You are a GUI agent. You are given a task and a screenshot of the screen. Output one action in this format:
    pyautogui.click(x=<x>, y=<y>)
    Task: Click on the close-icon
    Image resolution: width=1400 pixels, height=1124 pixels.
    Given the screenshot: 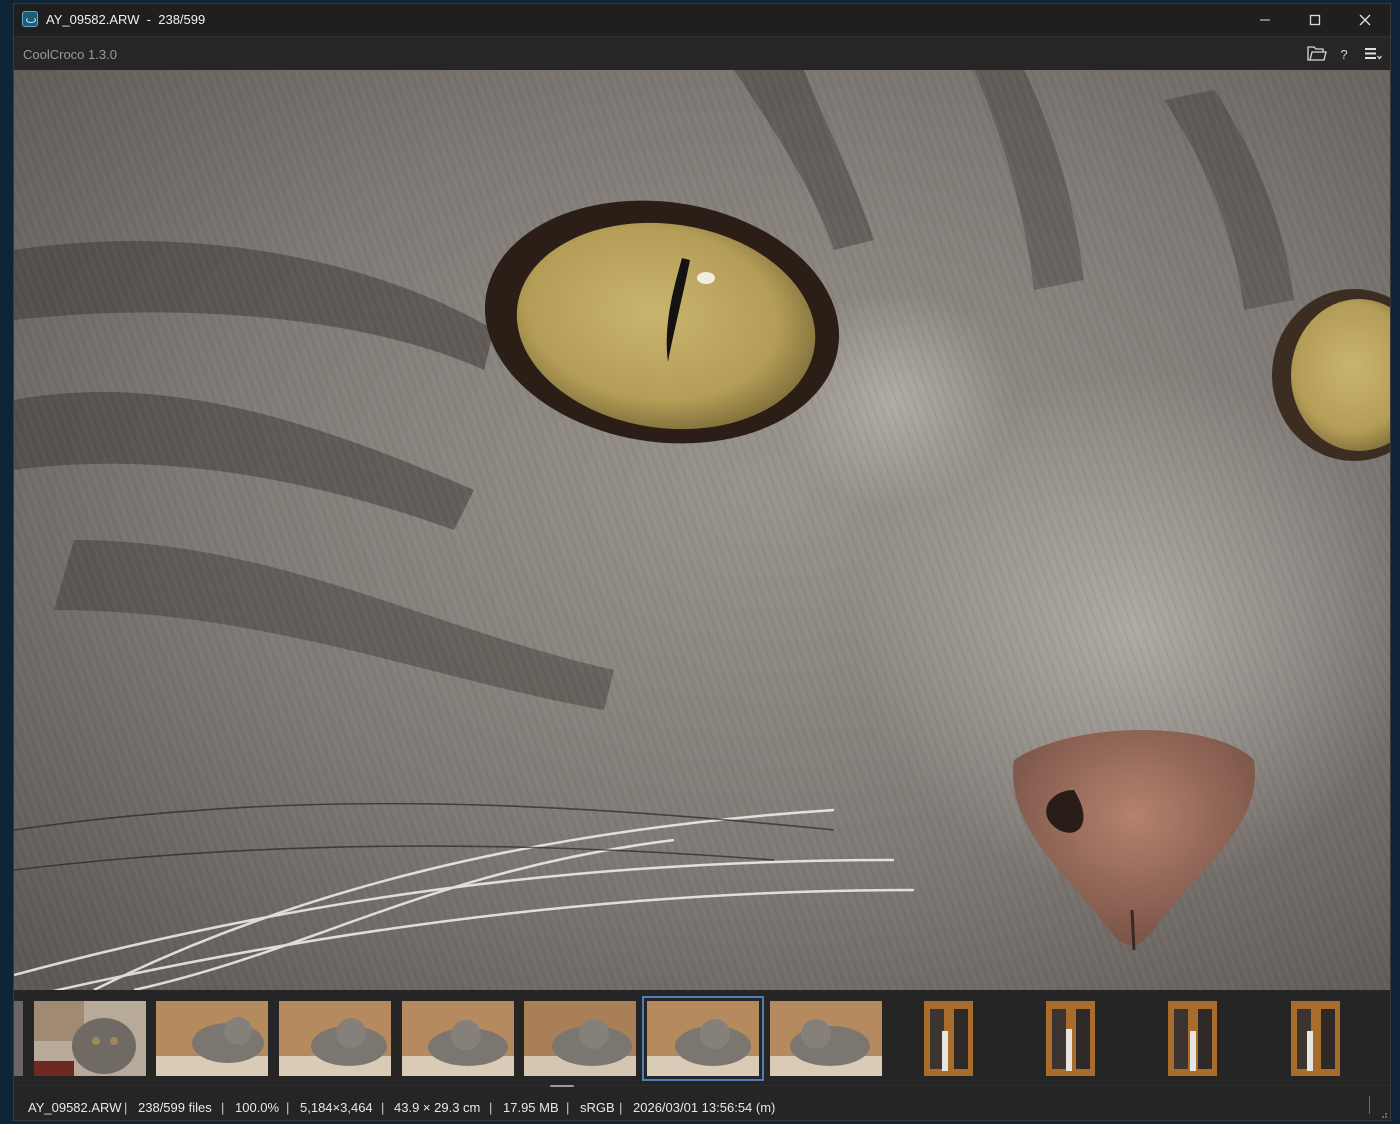 What is the action you would take?
    pyautogui.click(x=1365, y=20)
    